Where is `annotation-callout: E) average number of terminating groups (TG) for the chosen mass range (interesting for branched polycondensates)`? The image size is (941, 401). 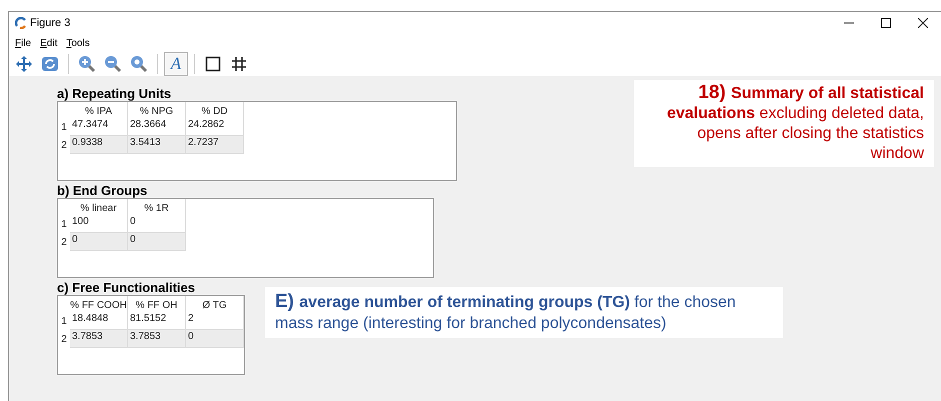 annotation-callout: E) average number of terminating groups (TG) for the chosen mass range (interesting for branched polycondensates) is located at coordinates (524, 312).